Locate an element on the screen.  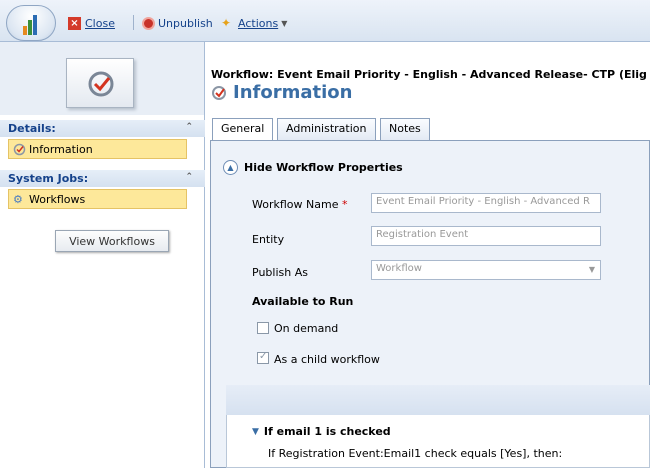
nav-details-heading: Details: ⌃ is located at coordinates (102, 128).